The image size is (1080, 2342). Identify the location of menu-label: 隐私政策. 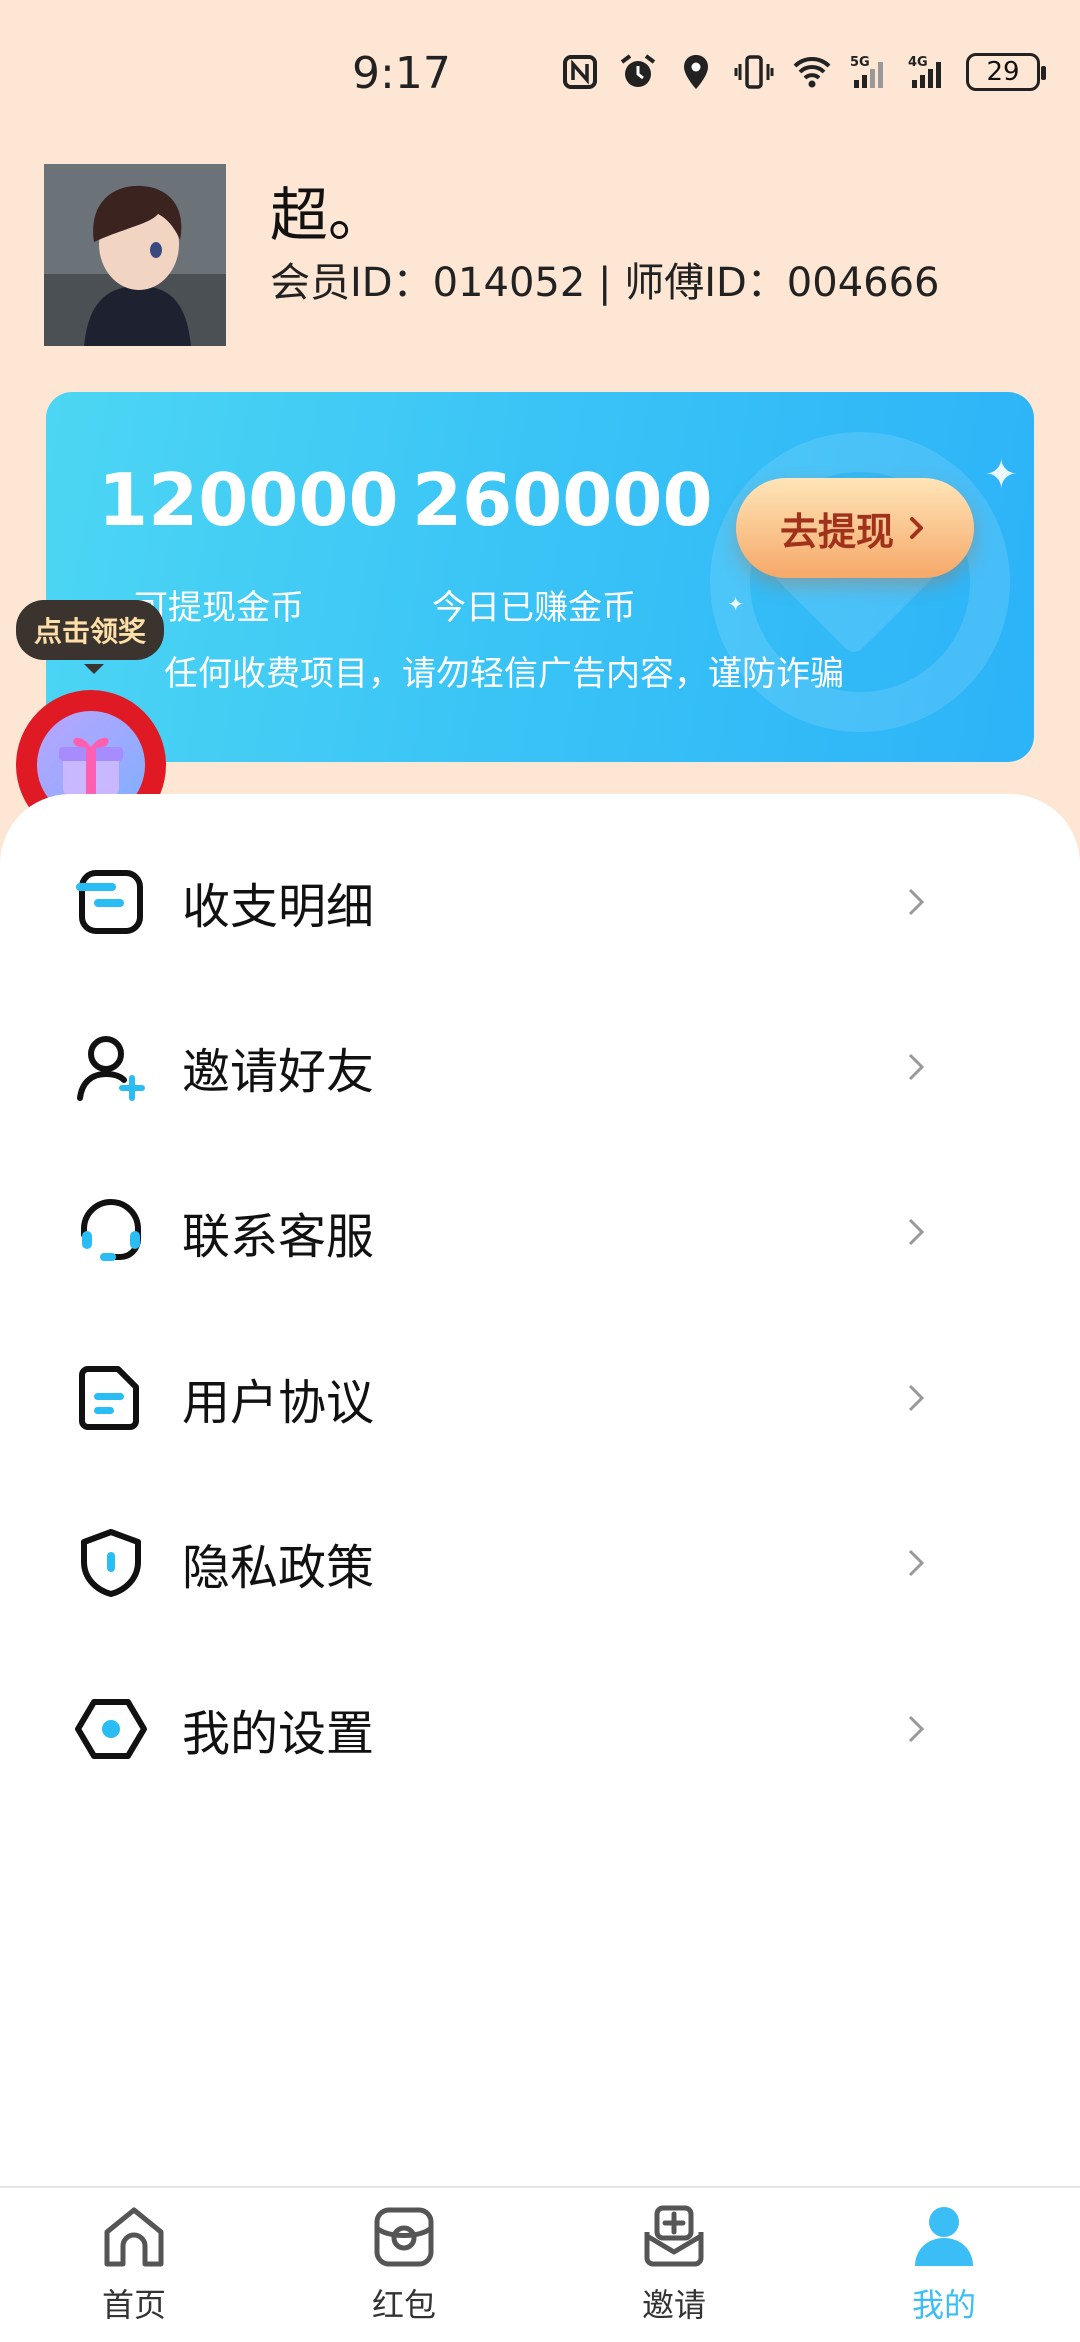
(278, 1568).